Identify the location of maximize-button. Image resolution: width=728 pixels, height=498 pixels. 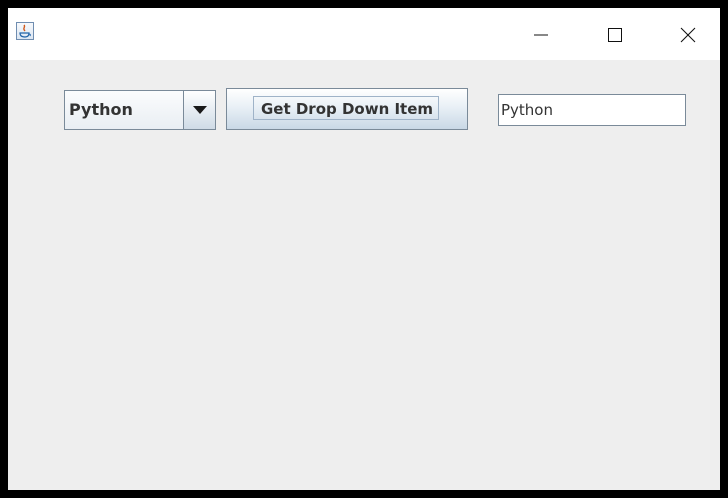
(615, 34).